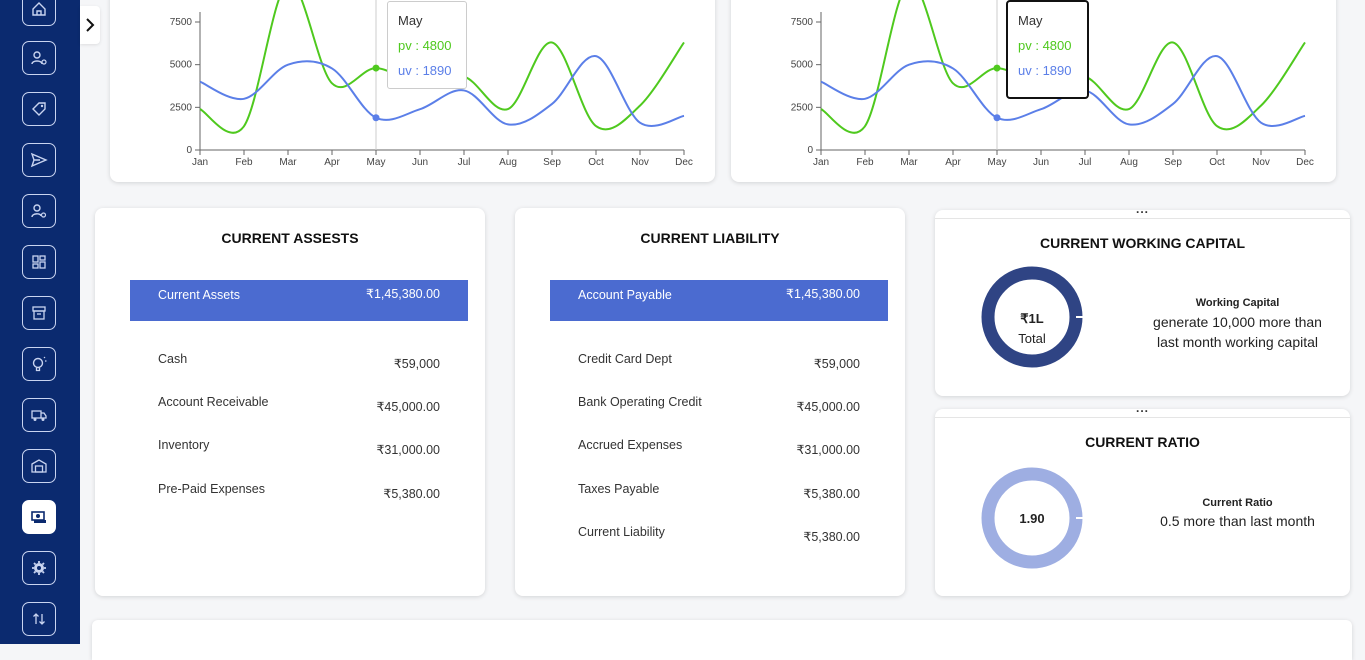 The height and width of the screenshot is (660, 1365). What do you see at coordinates (836, 364) in the screenshot?
I see `row-value: ₹59,000` at bounding box center [836, 364].